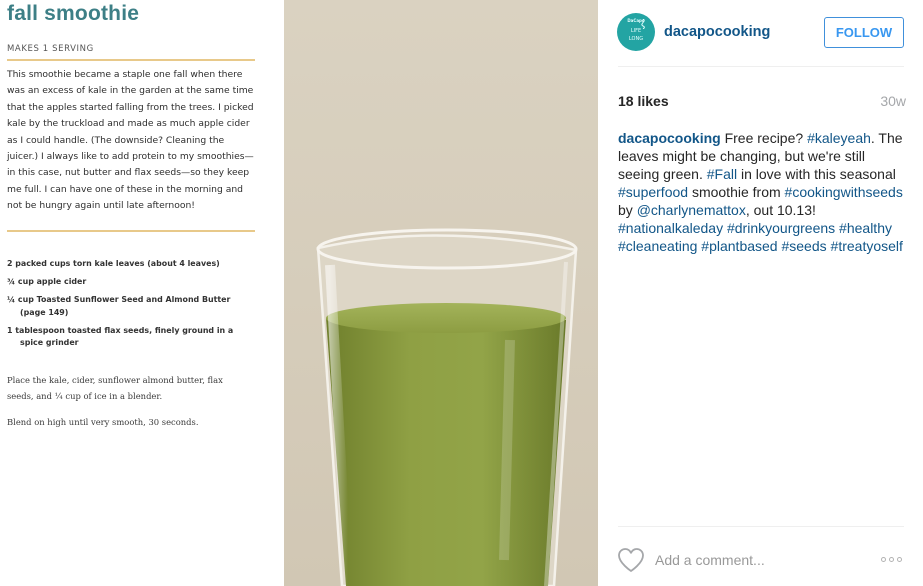 This screenshot has height=586, width=923. Describe the element at coordinates (131, 60) in the screenshot. I see `recipe-divider-top` at that location.